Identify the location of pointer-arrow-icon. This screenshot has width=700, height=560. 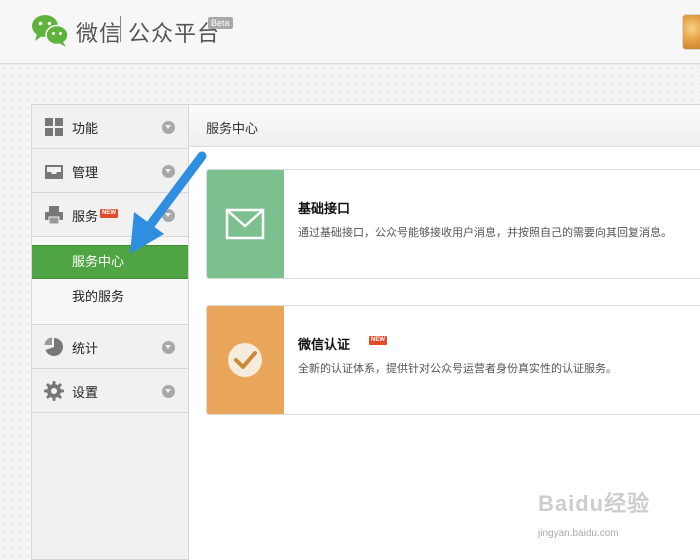
(168, 202).